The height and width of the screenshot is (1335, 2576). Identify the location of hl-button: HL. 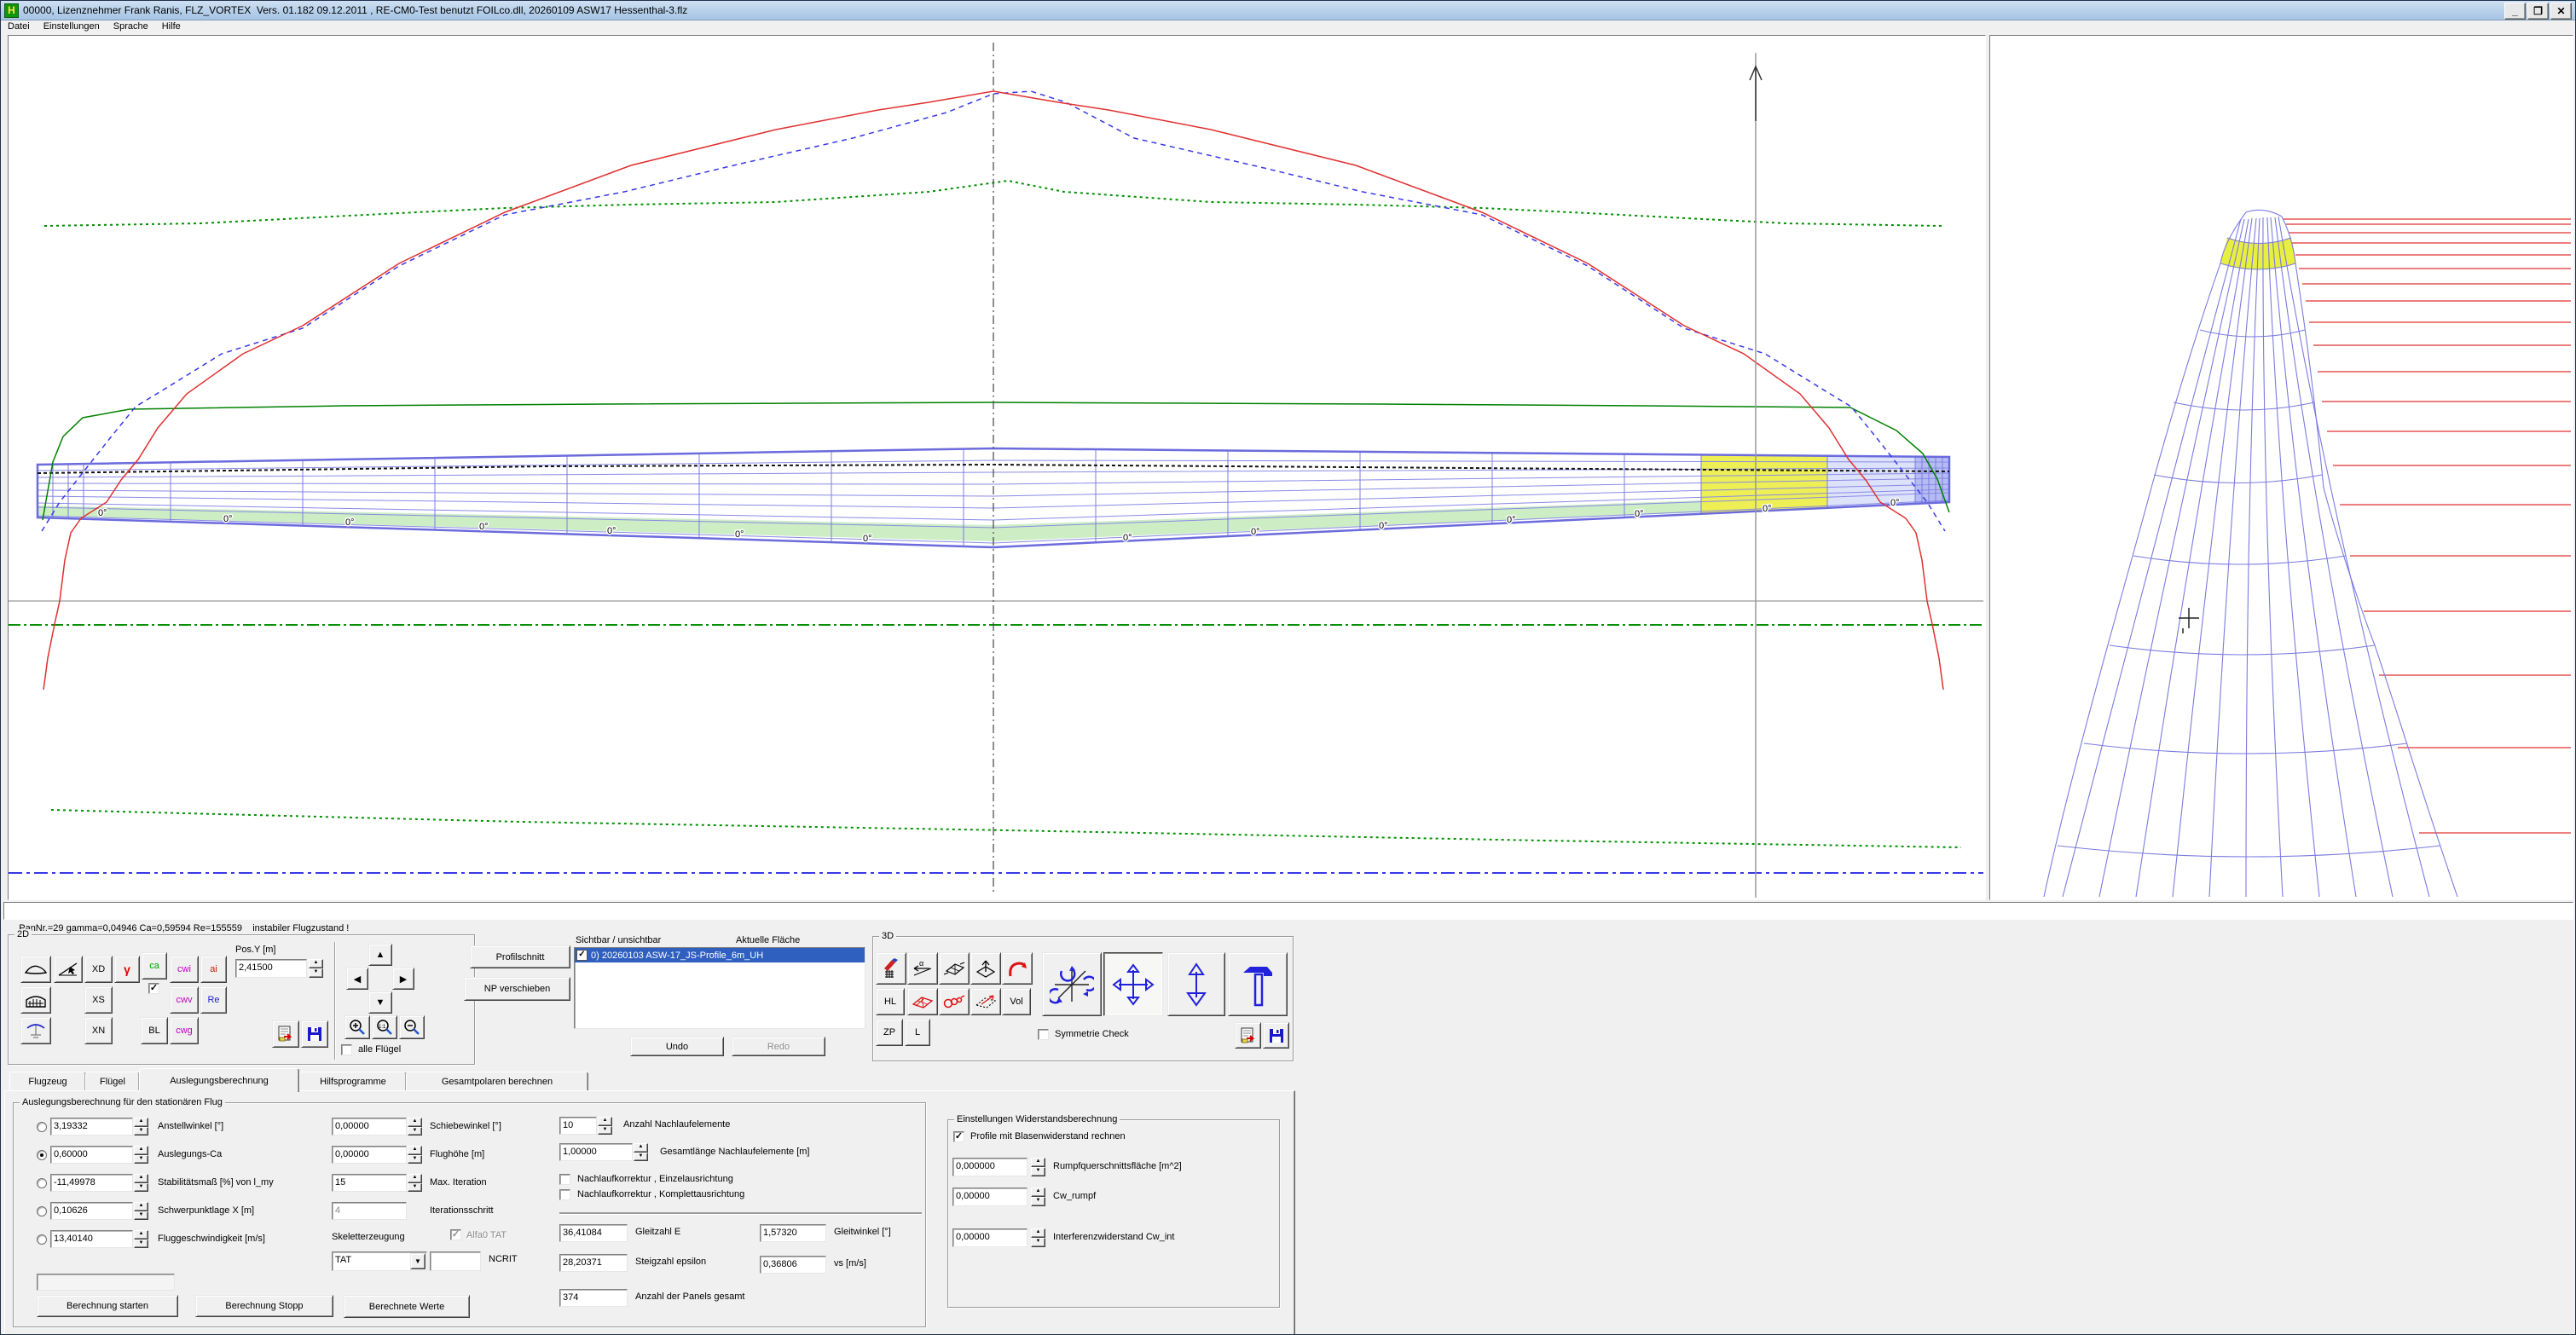
(890, 1001).